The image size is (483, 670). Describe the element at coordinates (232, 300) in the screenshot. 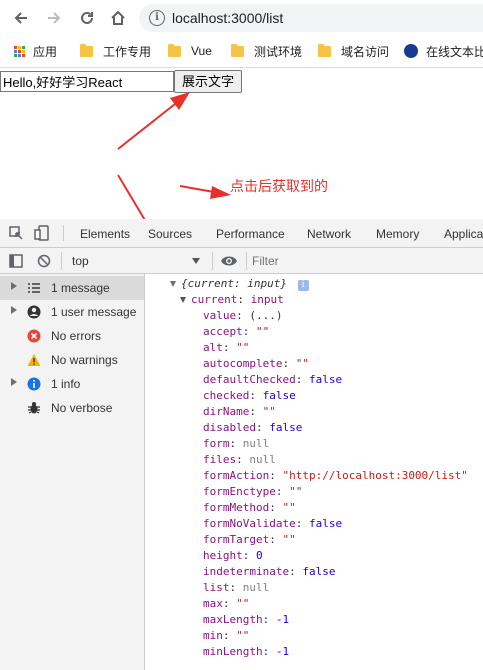

I see `console-current-row: current: input` at that location.